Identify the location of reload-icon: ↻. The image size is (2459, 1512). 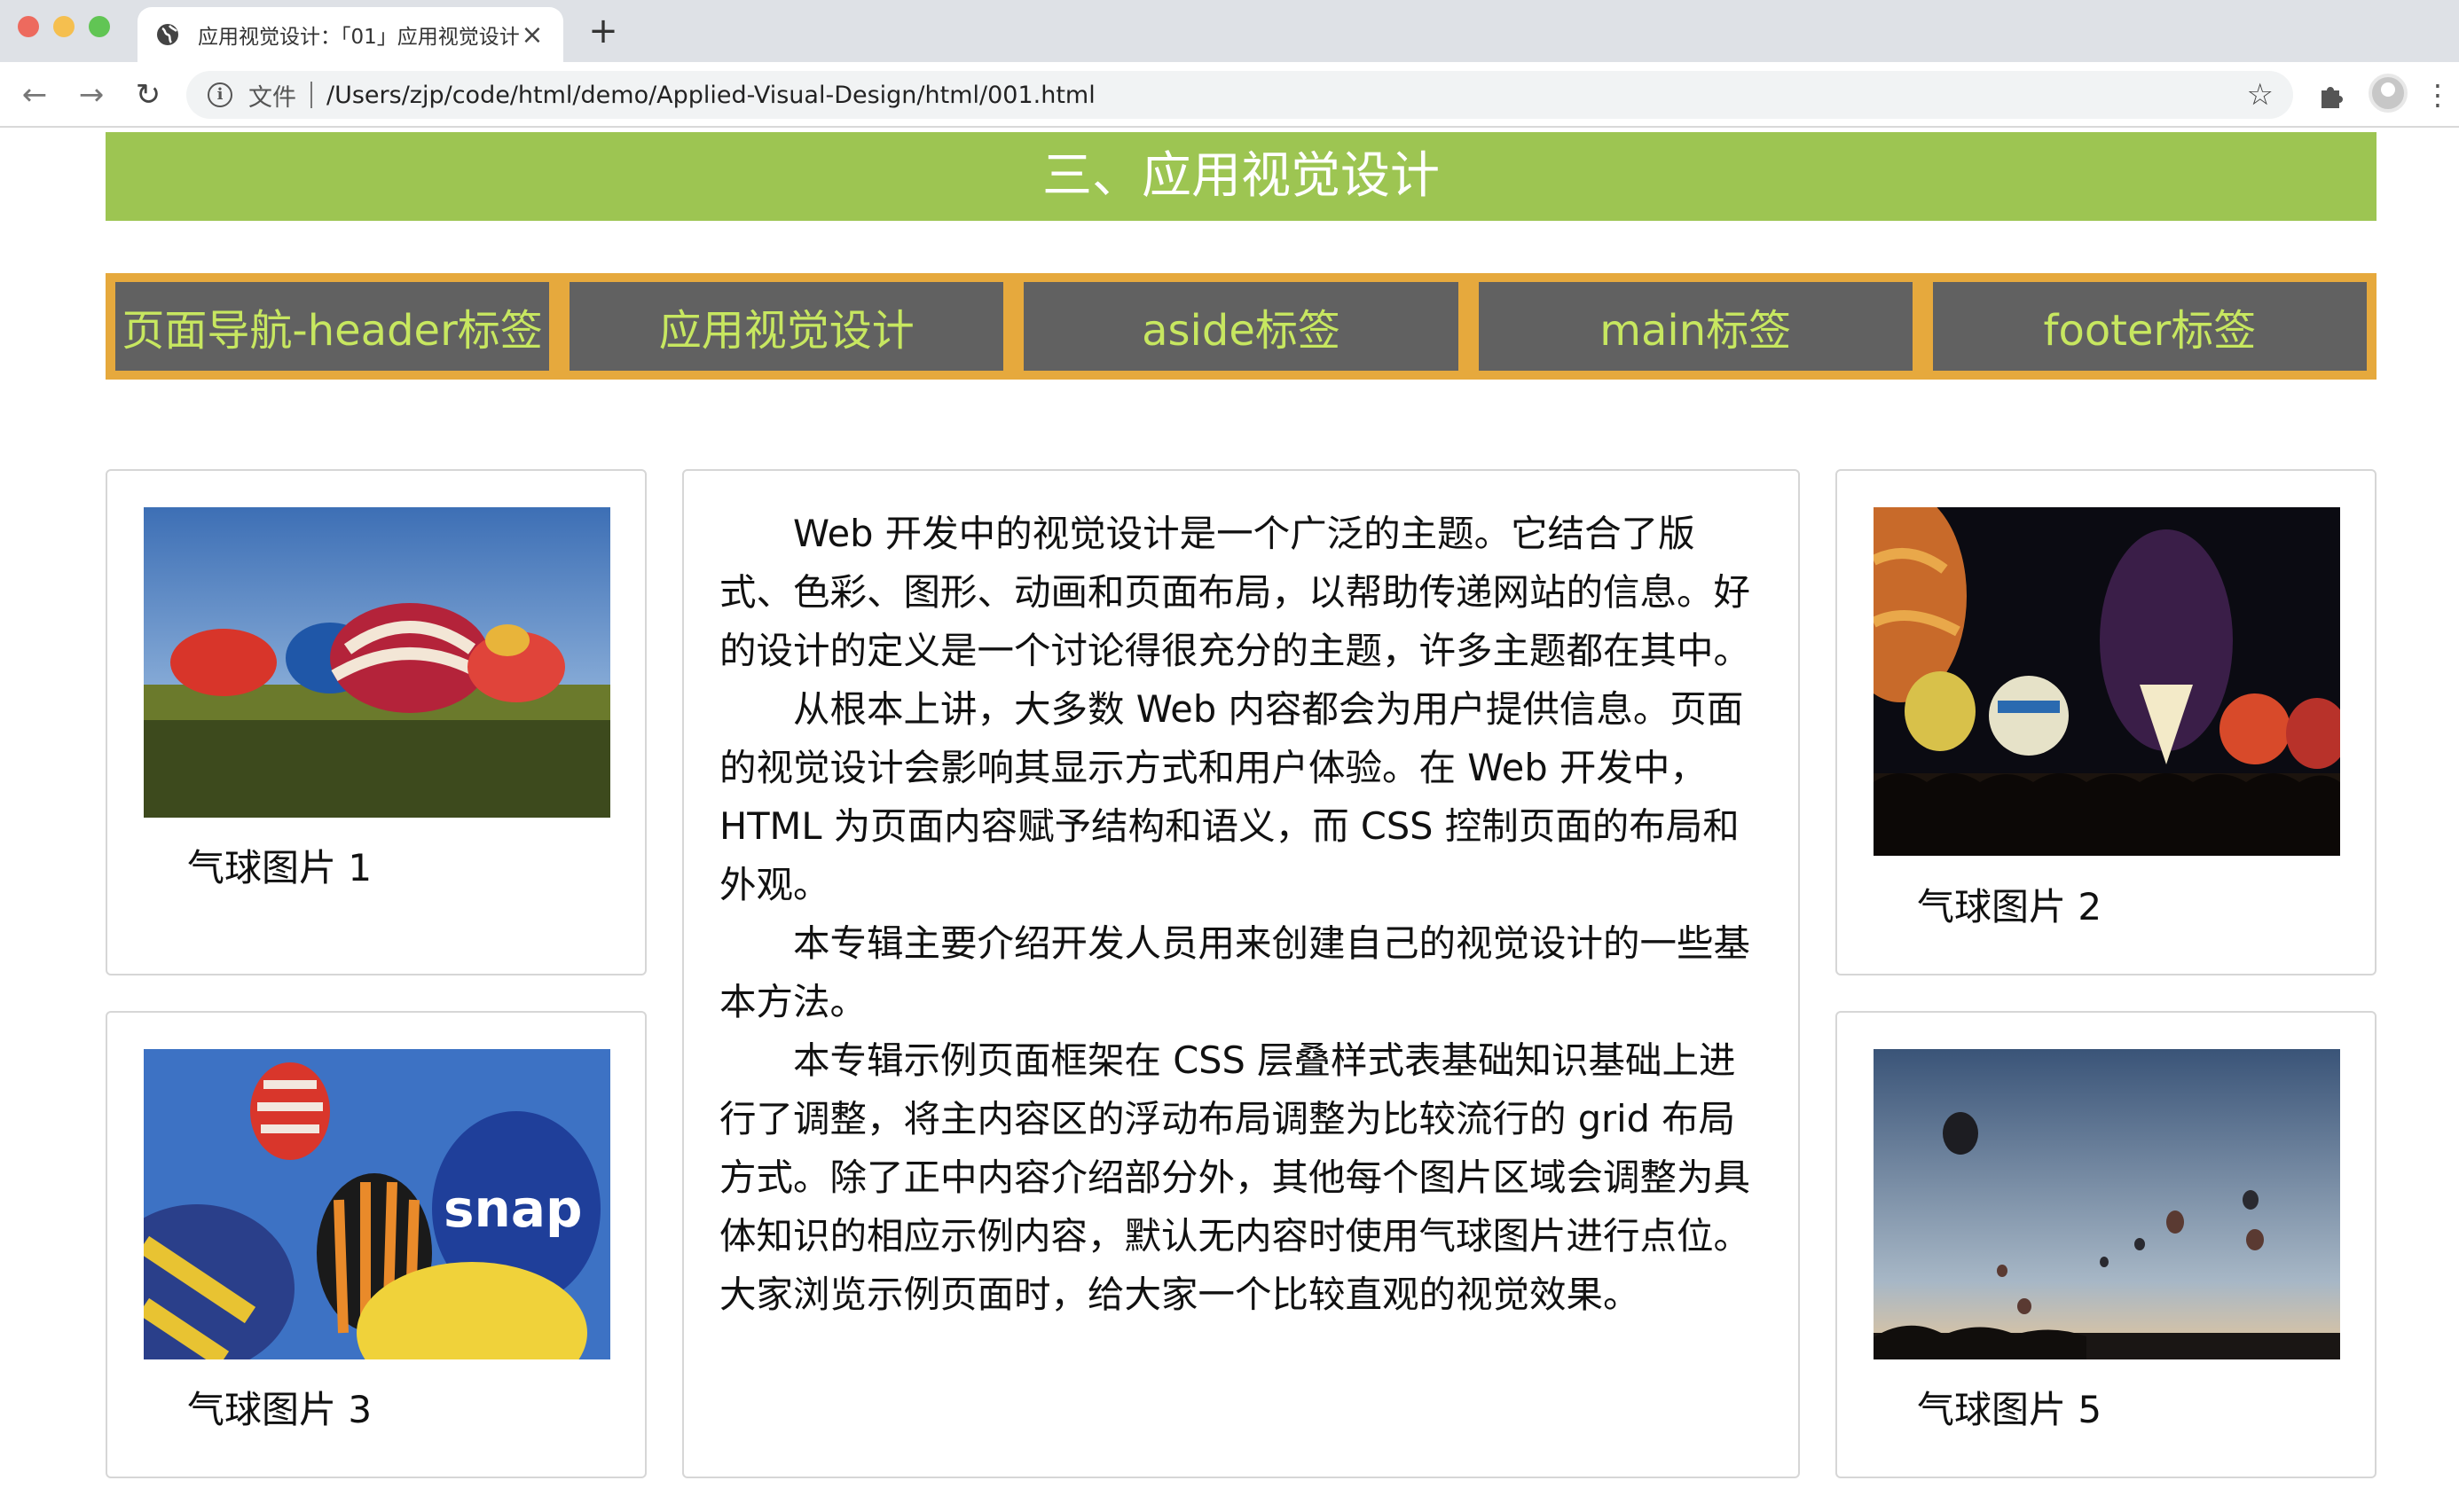
(148, 94).